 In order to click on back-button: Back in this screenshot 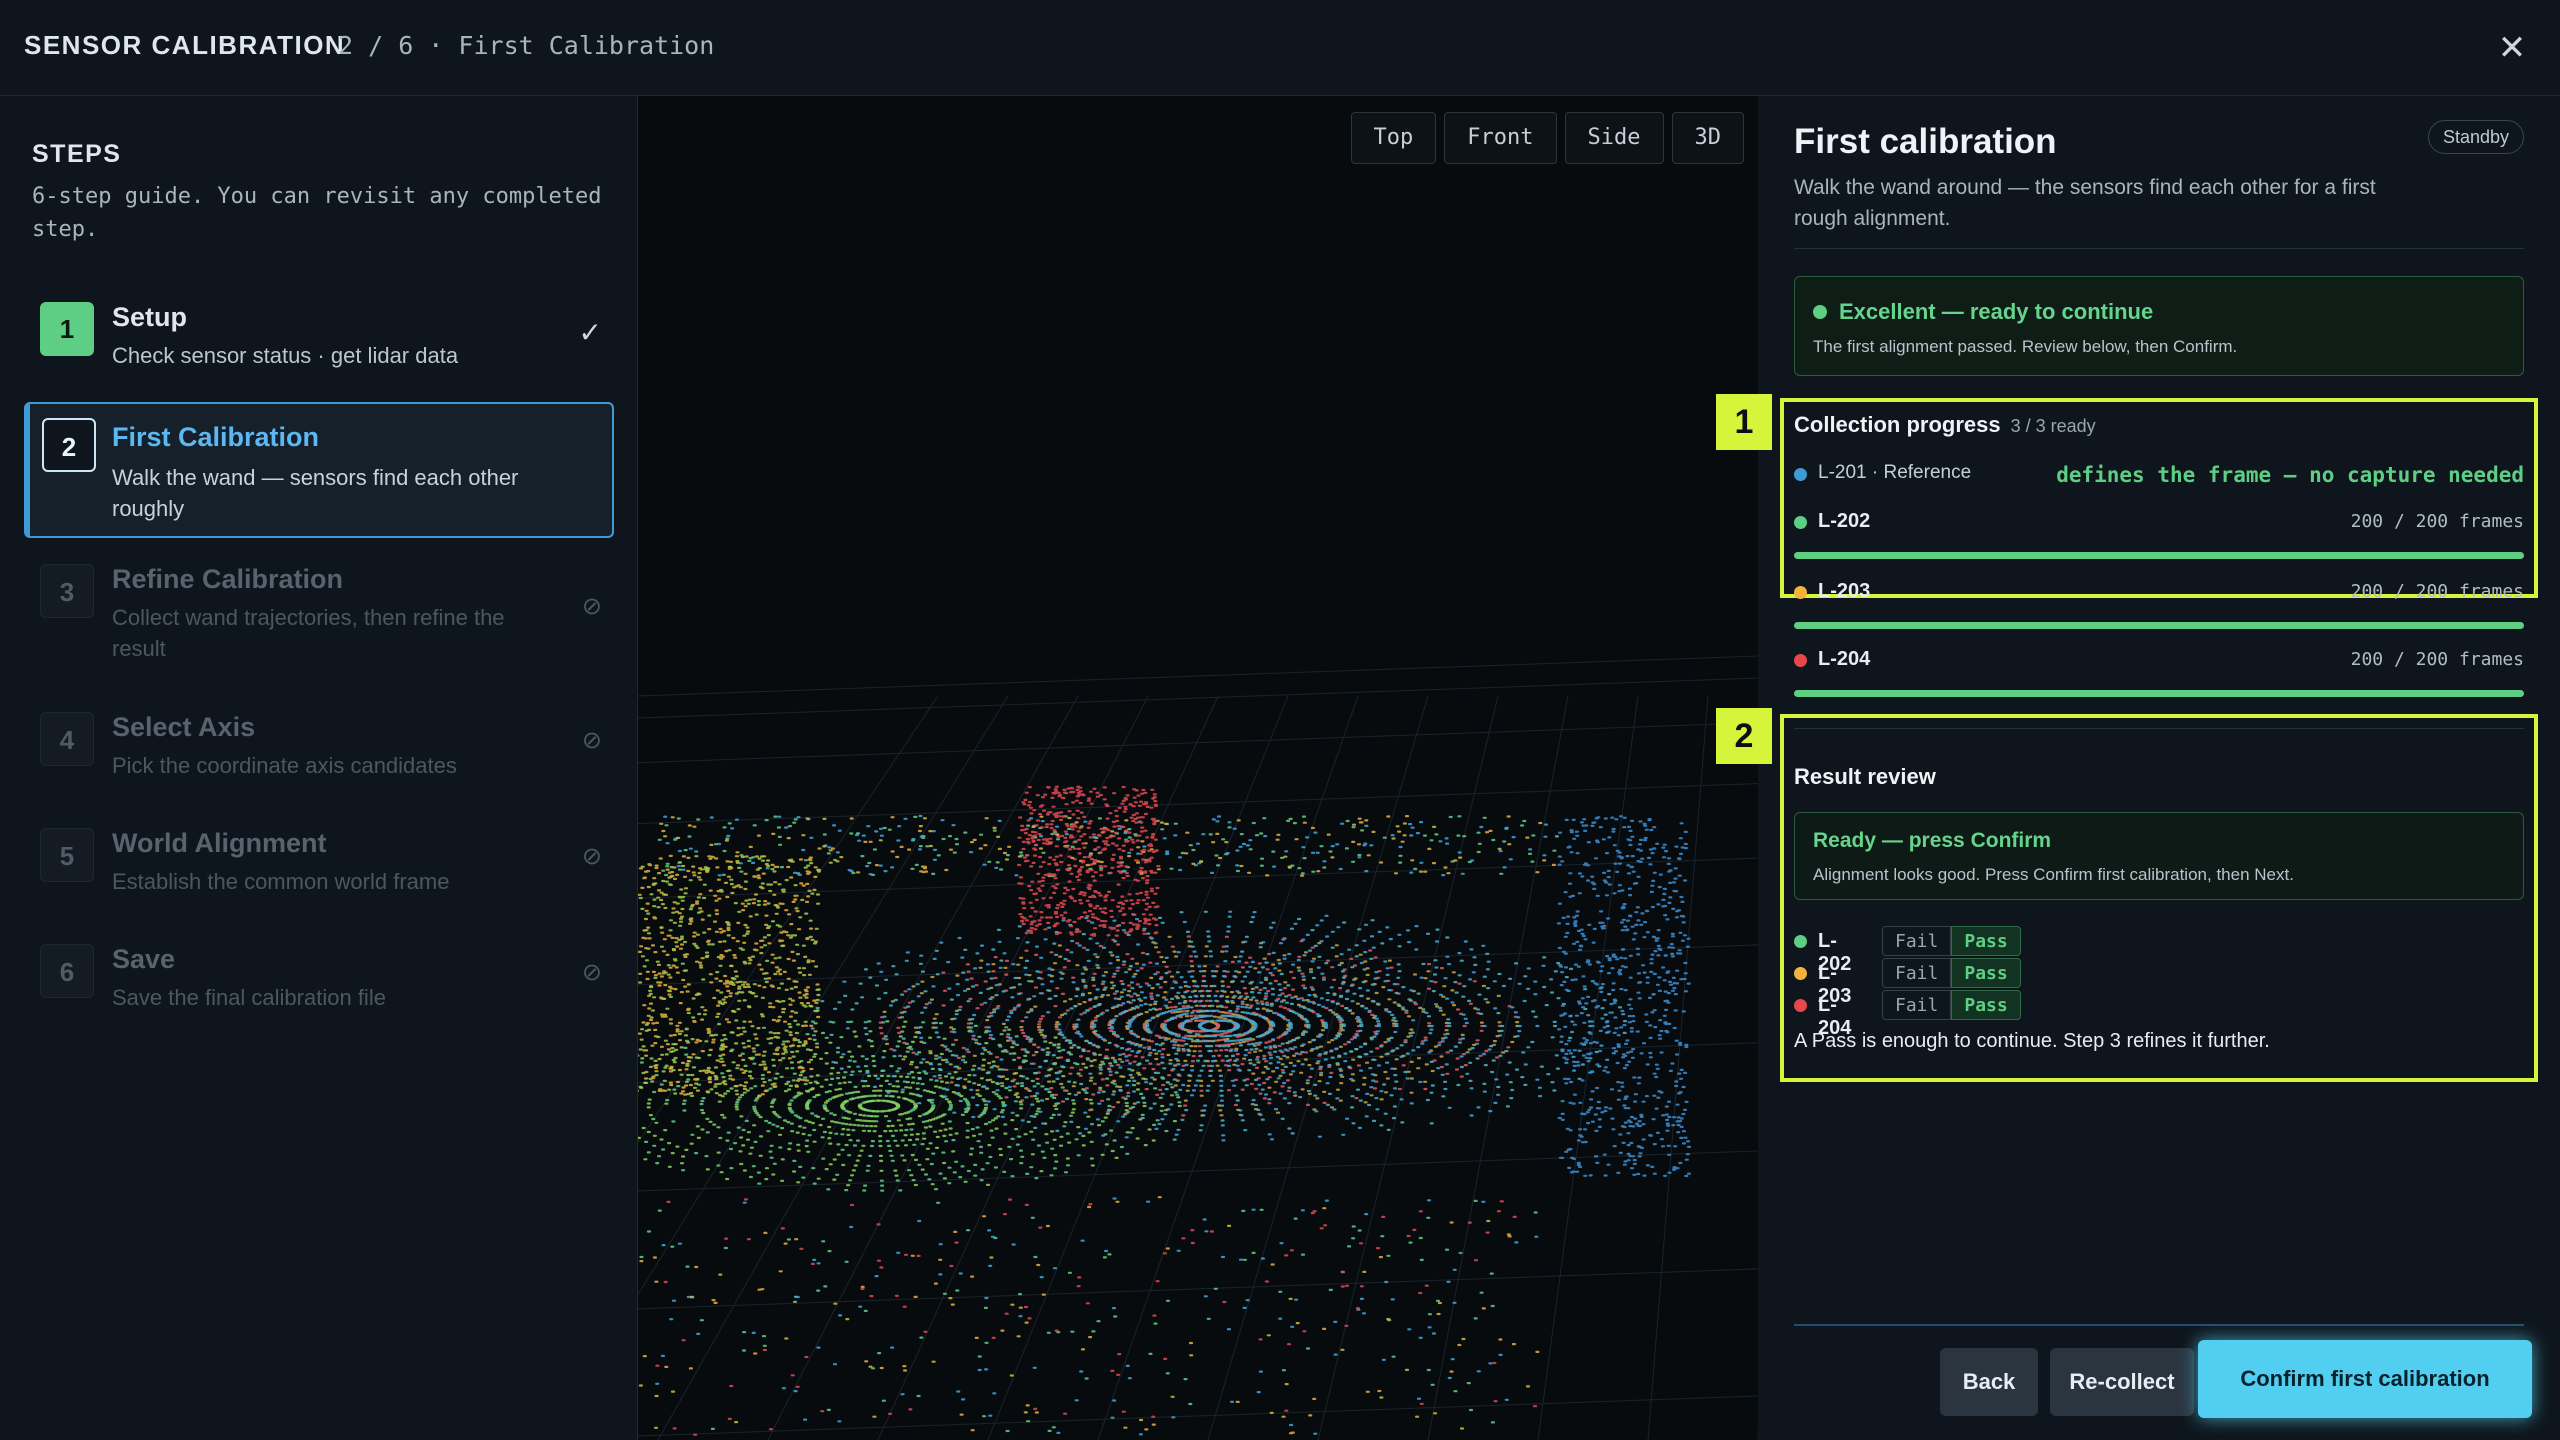, I will do `click(1989, 1382)`.